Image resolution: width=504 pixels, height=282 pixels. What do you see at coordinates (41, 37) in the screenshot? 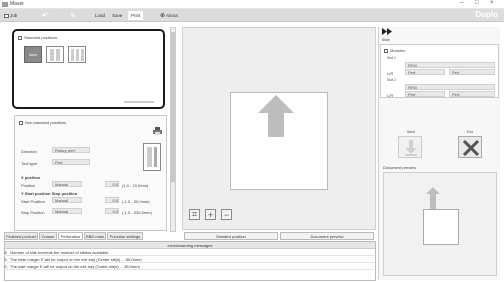
I see `standard-positions-title: Standard positions` at bounding box center [41, 37].